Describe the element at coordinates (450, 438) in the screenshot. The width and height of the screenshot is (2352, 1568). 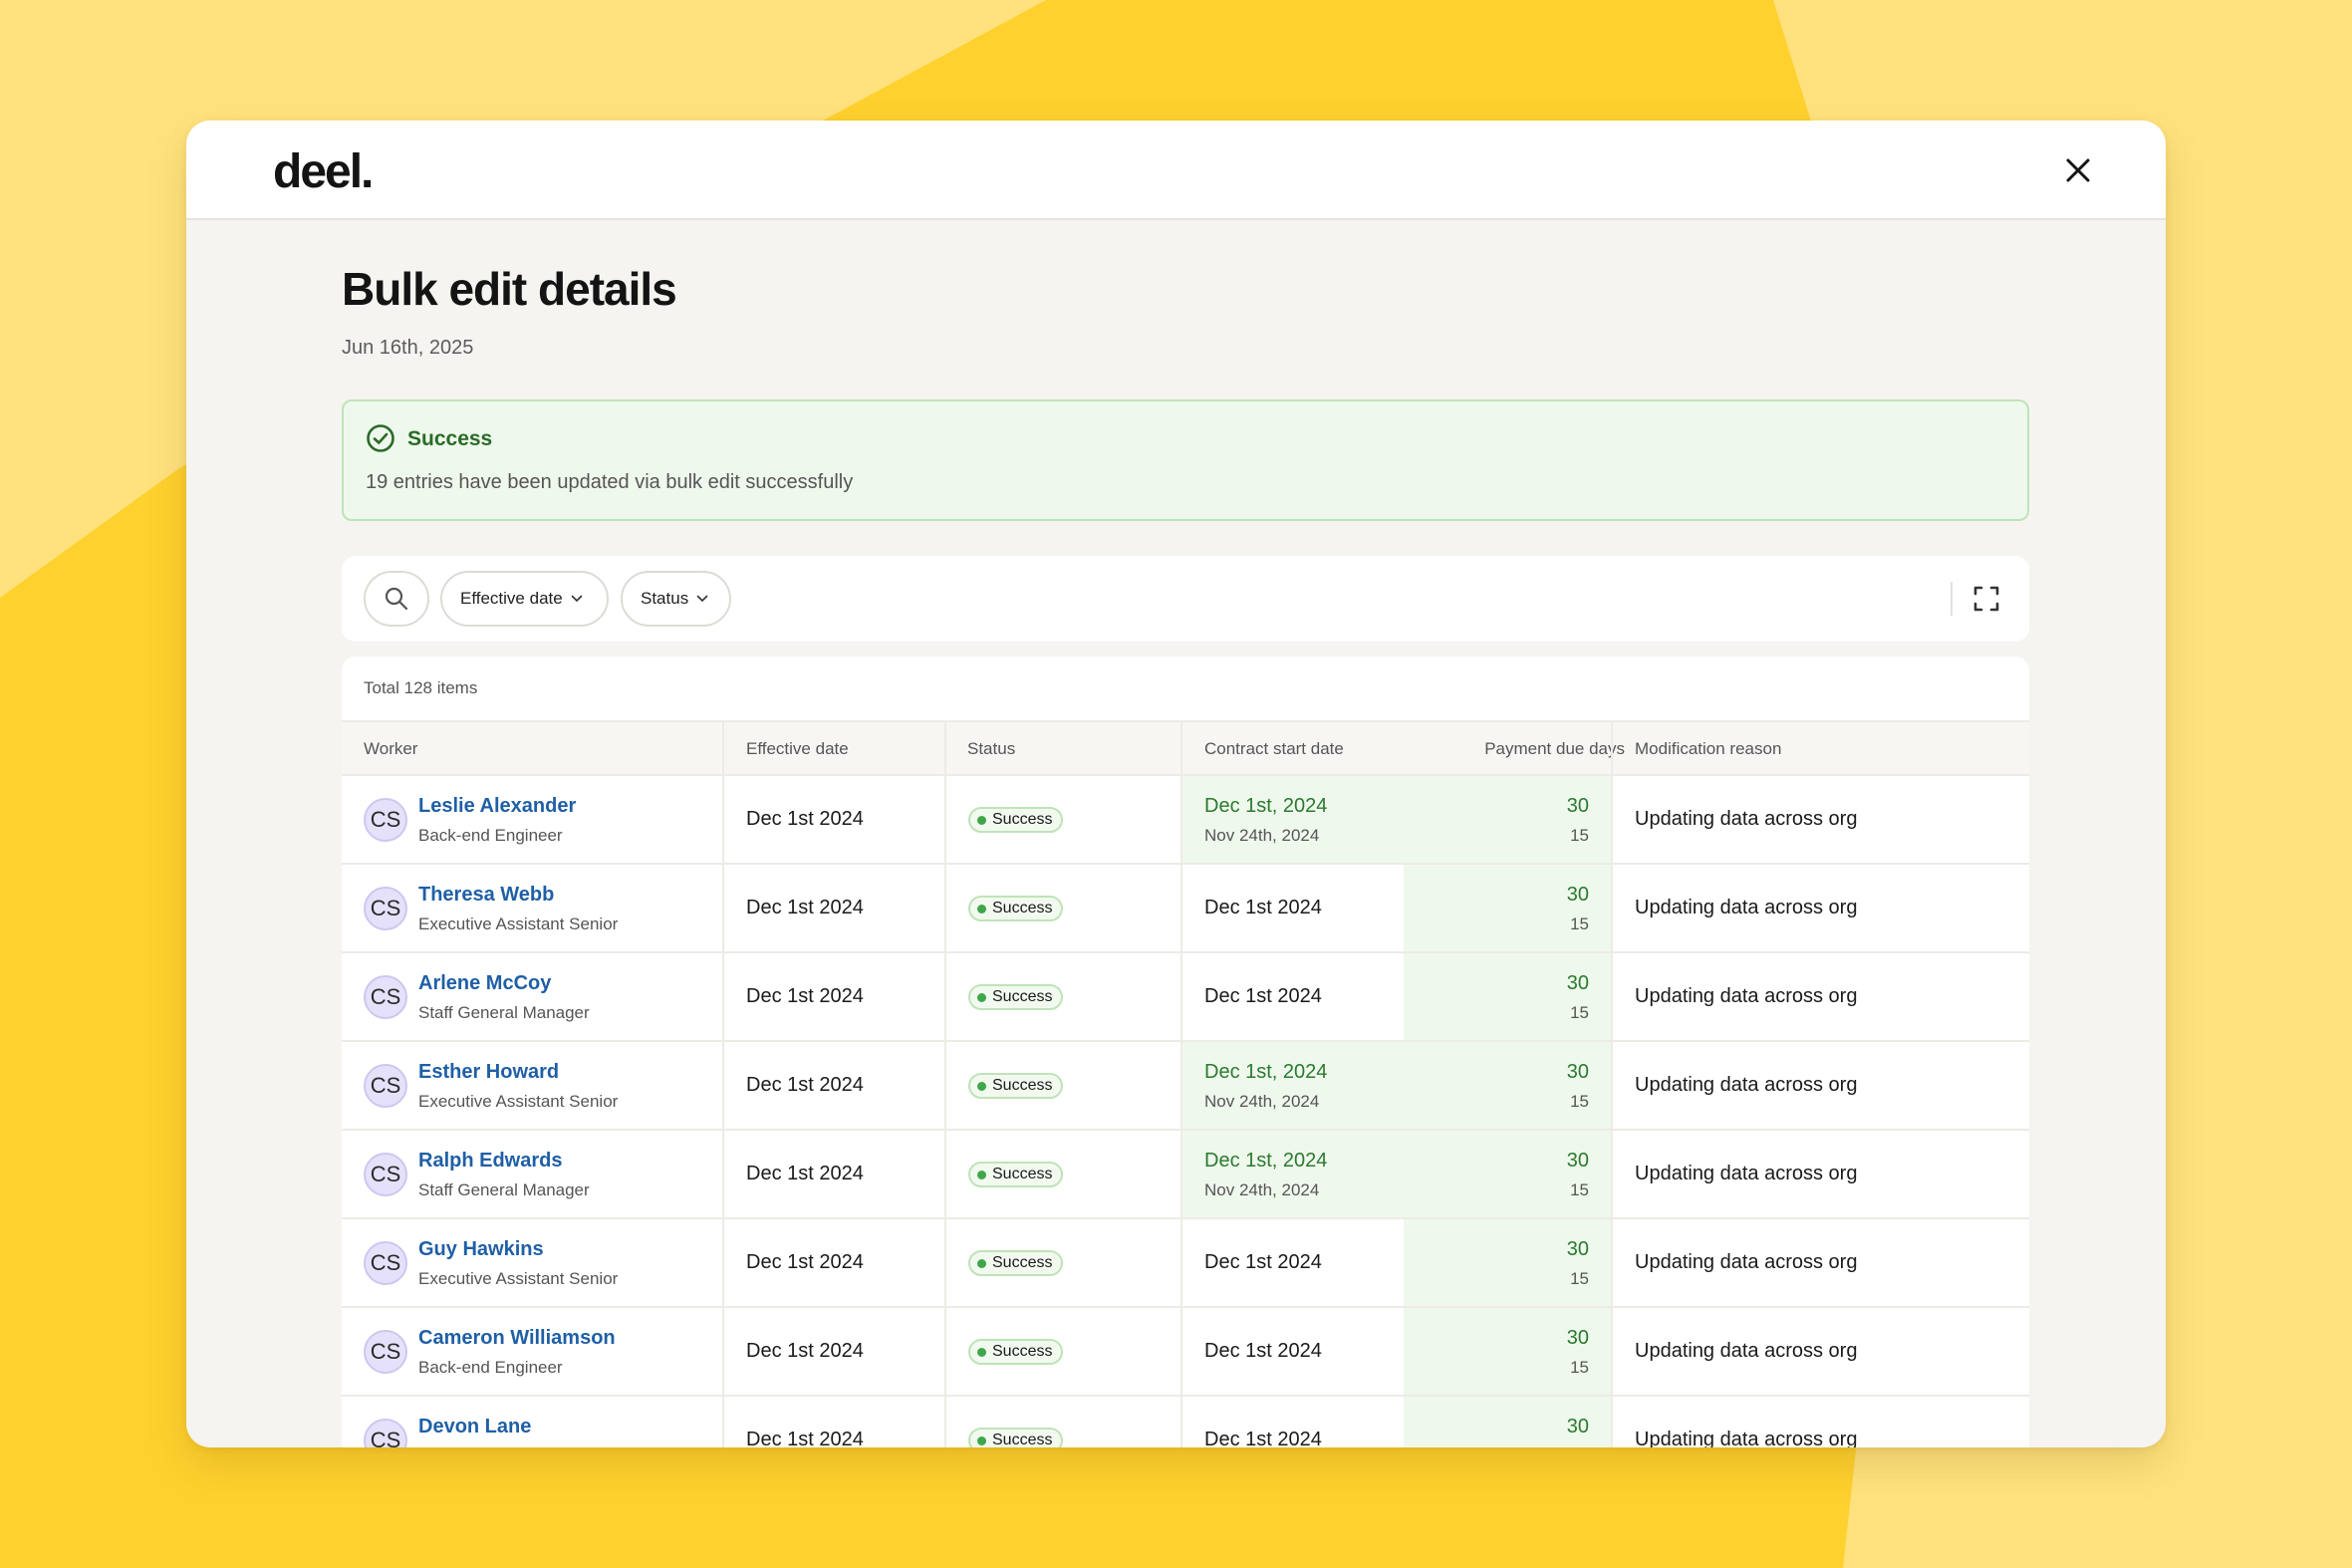
I see `alert-title: Success` at that location.